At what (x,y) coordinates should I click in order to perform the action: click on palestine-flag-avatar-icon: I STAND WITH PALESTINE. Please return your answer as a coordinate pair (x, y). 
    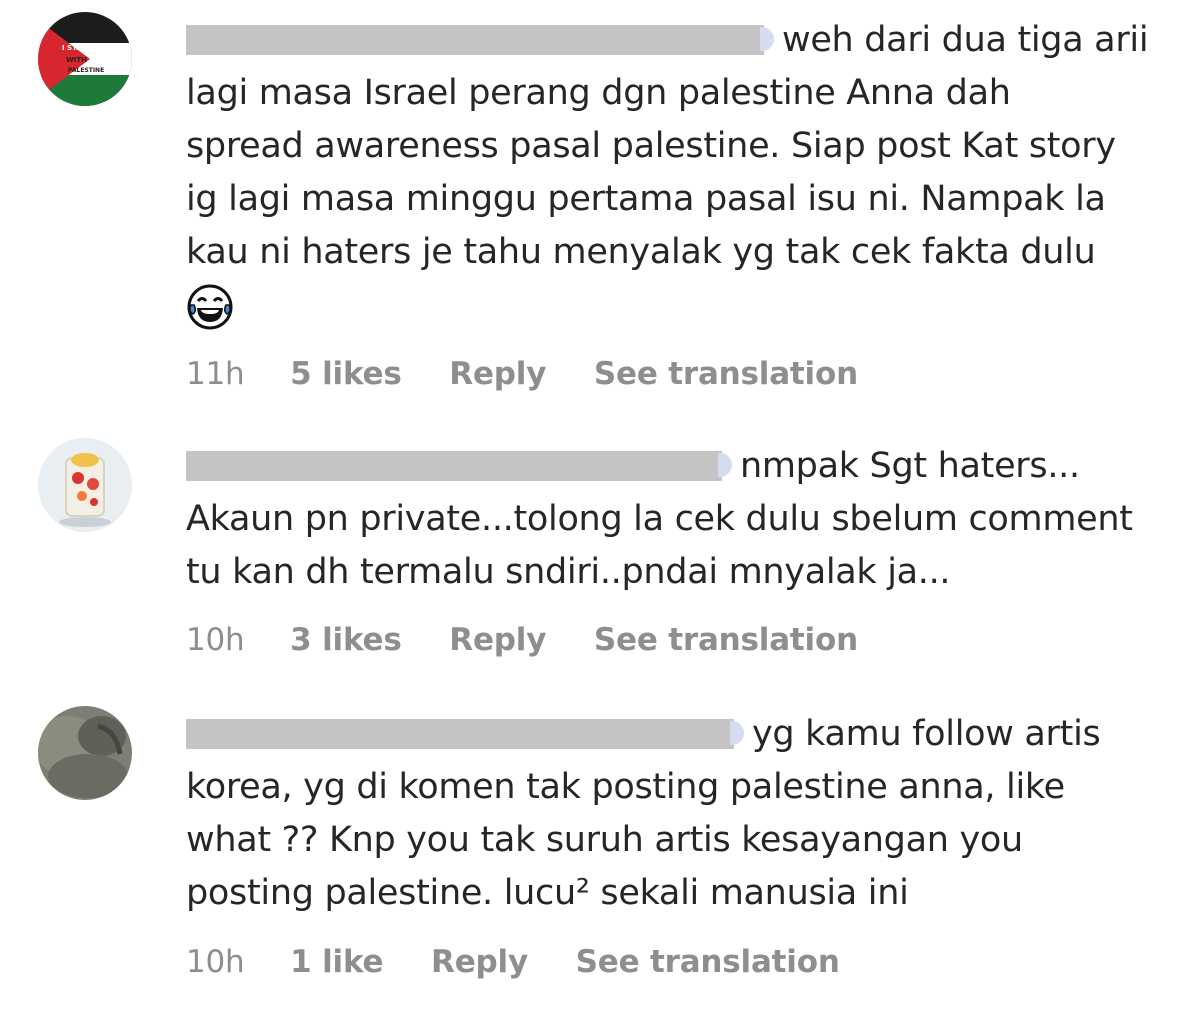
    Looking at the image, I should click on (85, 59).